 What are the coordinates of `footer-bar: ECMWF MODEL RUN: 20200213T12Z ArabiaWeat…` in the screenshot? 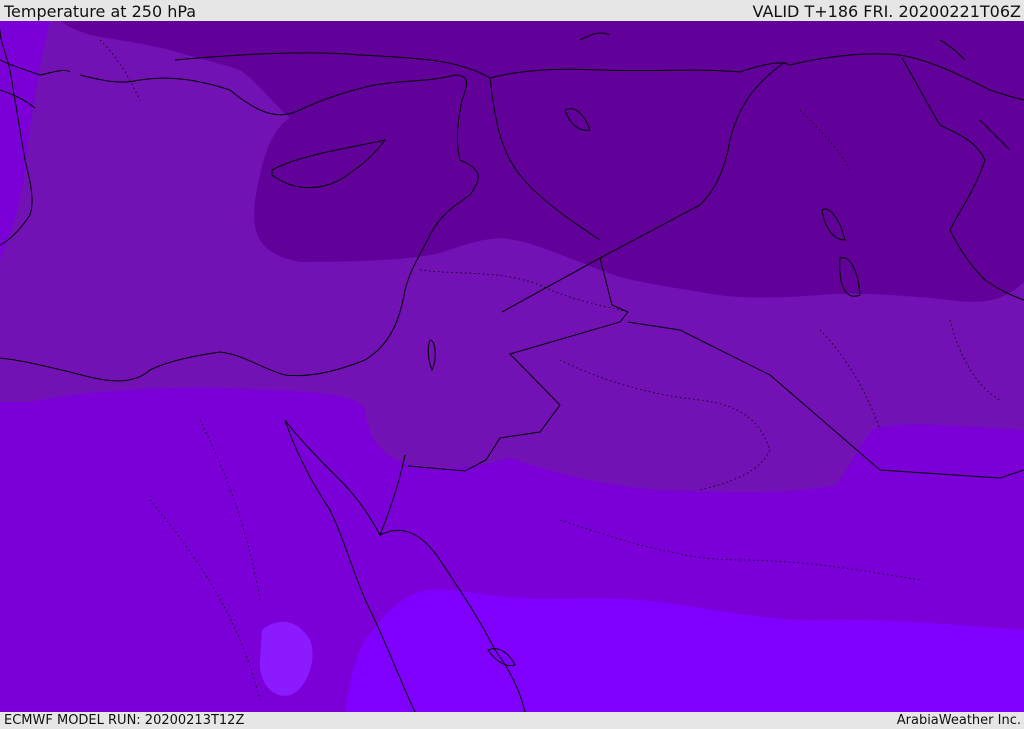 It's located at (512, 720).